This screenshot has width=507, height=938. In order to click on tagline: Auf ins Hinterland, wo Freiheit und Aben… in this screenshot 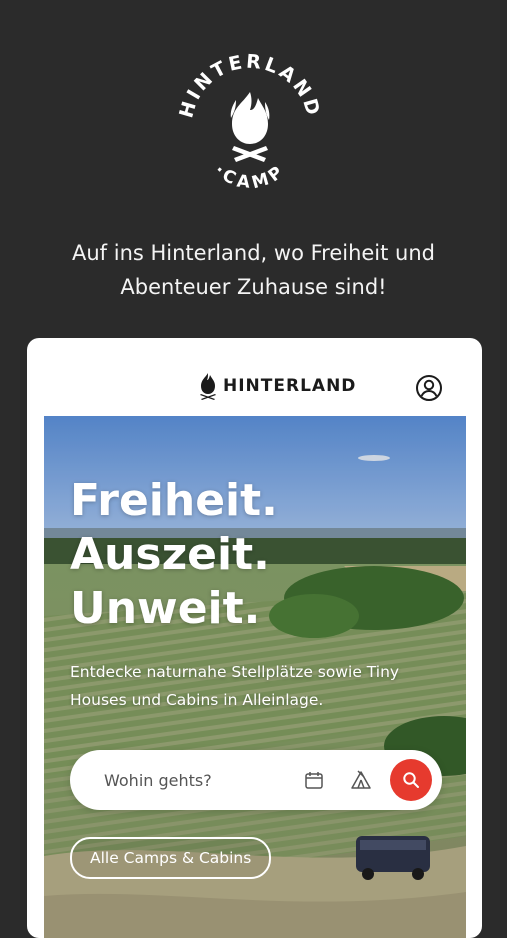, I will do `click(253, 270)`.